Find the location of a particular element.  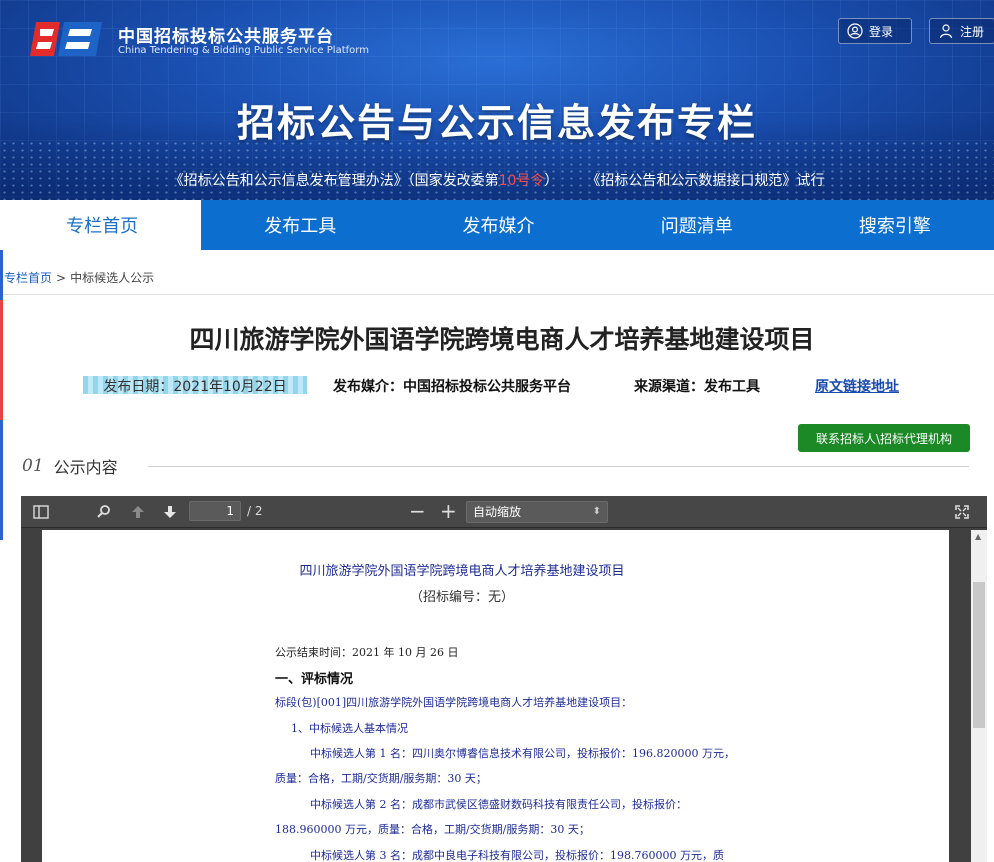

section-divider is located at coordinates (558, 466).